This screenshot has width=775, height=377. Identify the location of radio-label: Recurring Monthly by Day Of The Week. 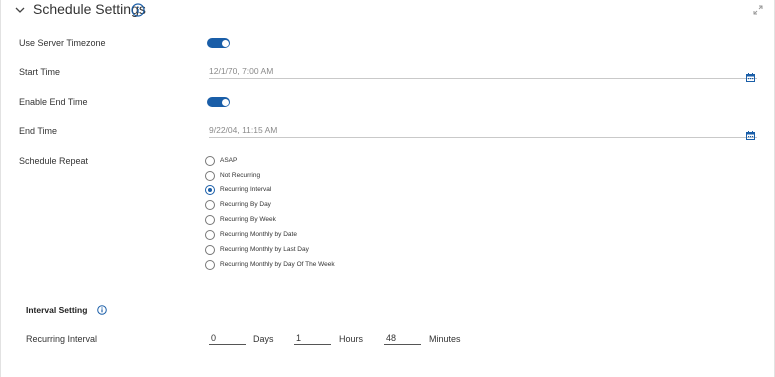
(277, 264).